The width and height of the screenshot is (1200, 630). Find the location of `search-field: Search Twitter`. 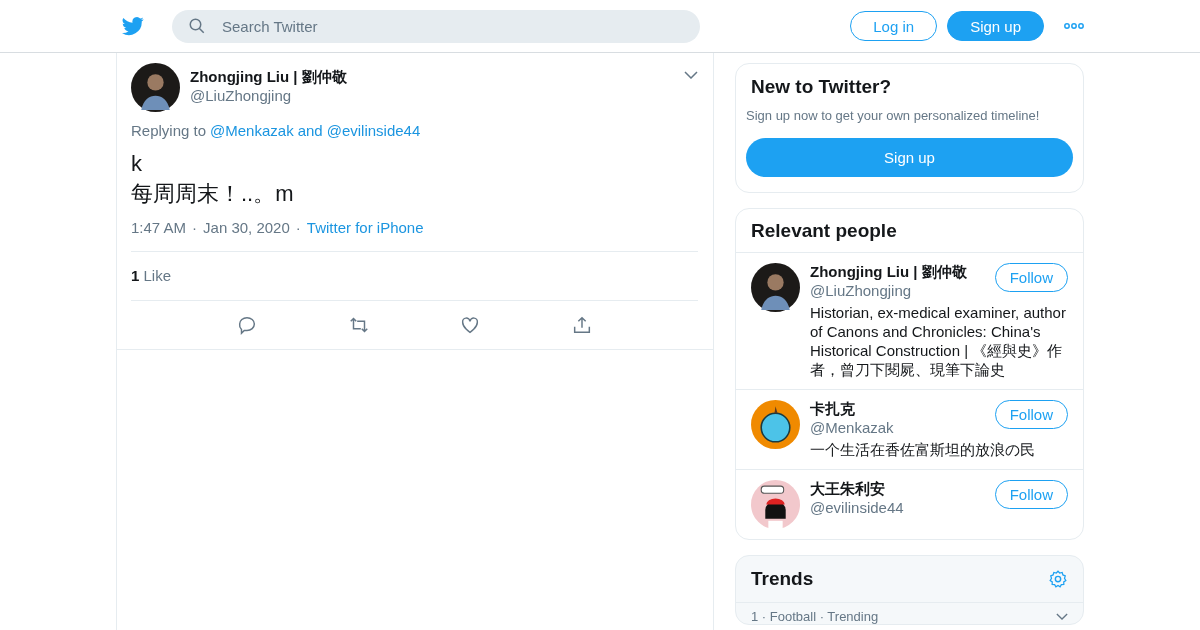

search-field: Search Twitter is located at coordinates (436, 26).